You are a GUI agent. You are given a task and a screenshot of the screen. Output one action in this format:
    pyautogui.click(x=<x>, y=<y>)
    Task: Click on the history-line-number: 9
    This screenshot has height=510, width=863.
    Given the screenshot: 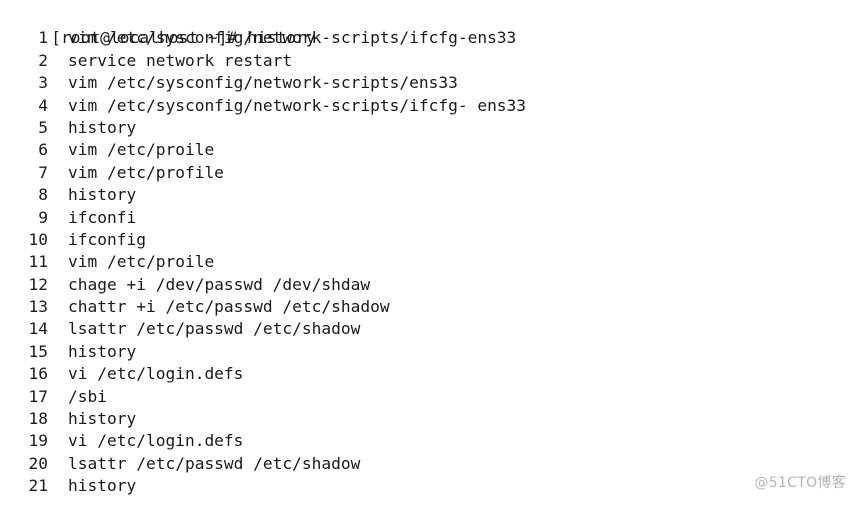 What is the action you would take?
    pyautogui.click(x=43, y=217)
    